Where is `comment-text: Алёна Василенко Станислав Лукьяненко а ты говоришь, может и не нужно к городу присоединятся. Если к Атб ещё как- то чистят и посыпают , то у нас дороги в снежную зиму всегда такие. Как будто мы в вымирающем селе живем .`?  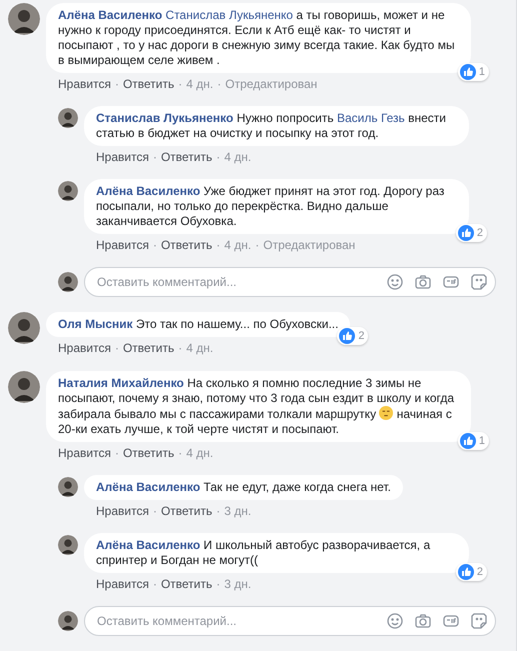 comment-text: Алёна Василенко Станислав Лукьяненко а ты говоришь, может и не нужно к городу присоединятся. Если к Атб ещё как- то чистят и посыпают , то у нас дороги в снежную зиму всегда такие. Как будто мы в вымирающем селе живем . is located at coordinates (257, 38).